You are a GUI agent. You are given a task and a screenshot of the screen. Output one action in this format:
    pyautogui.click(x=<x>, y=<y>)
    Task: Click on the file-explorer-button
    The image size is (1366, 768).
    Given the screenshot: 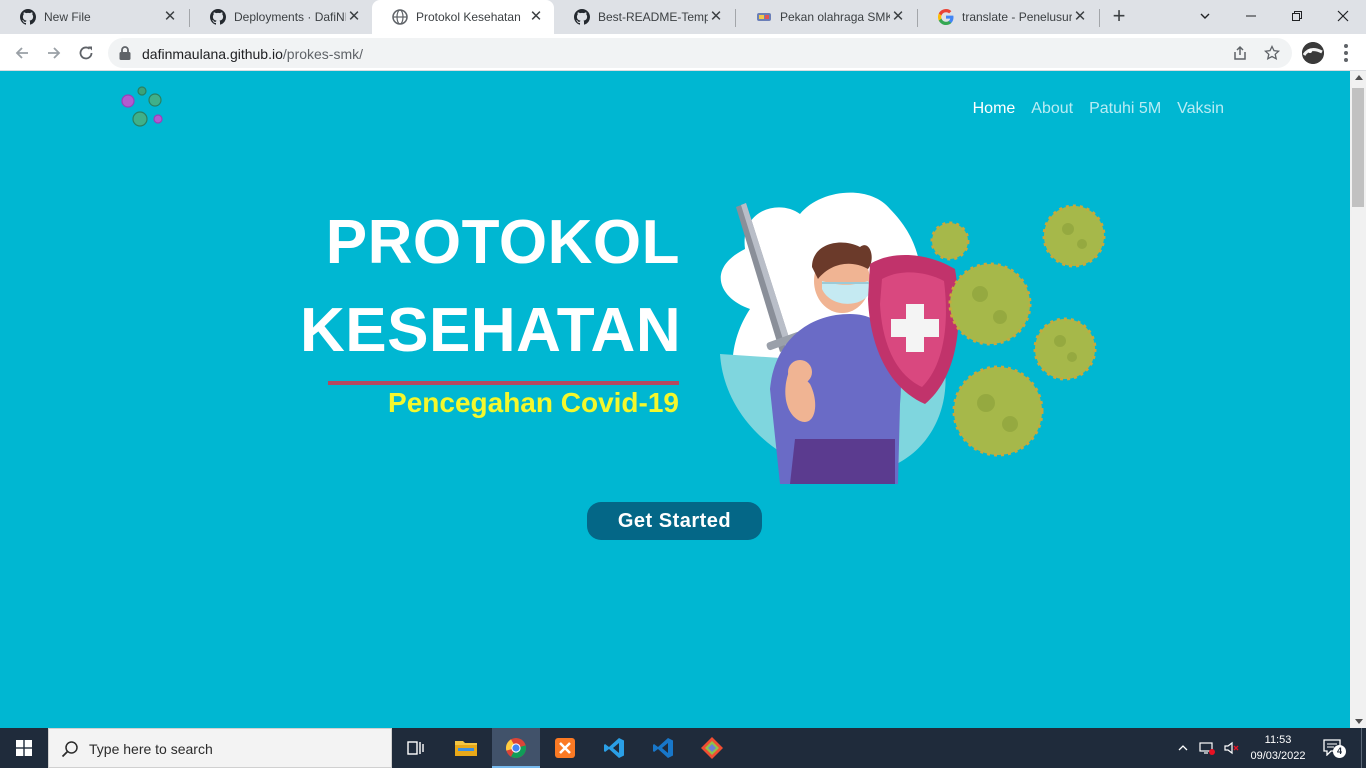 What is the action you would take?
    pyautogui.click(x=466, y=748)
    